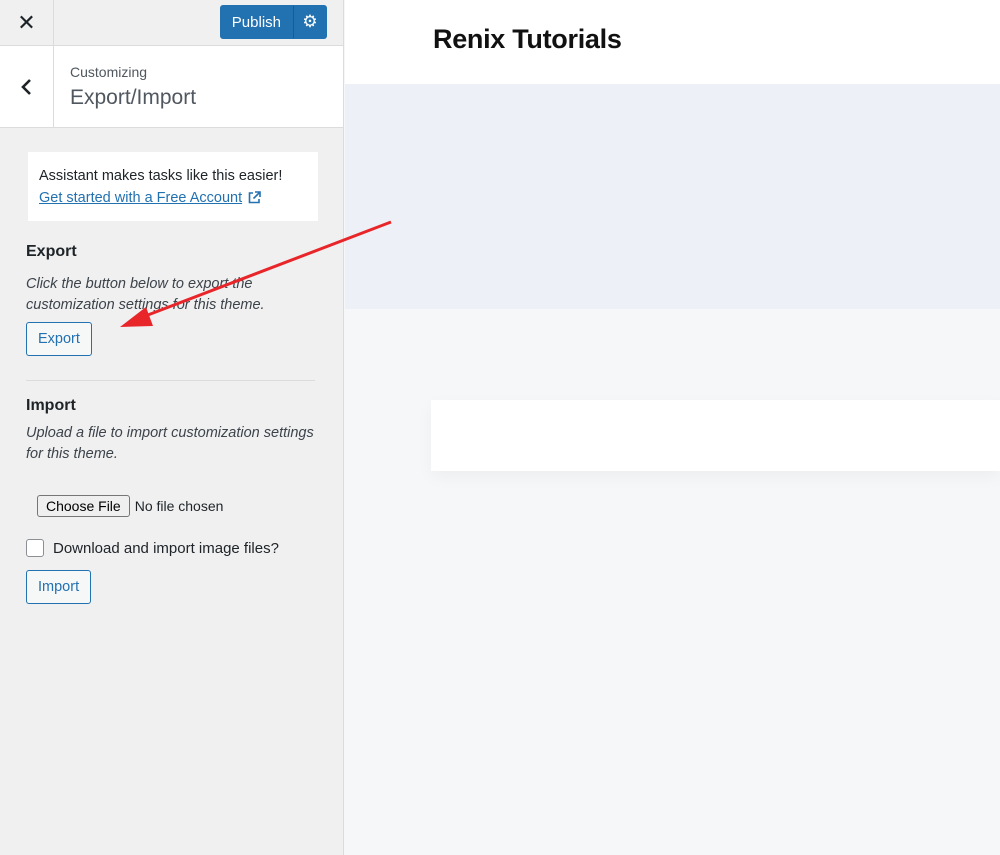 Image resolution: width=1000 pixels, height=855 pixels. What do you see at coordinates (672, 42) in the screenshot?
I see `site-header: Renix Tutorials` at bounding box center [672, 42].